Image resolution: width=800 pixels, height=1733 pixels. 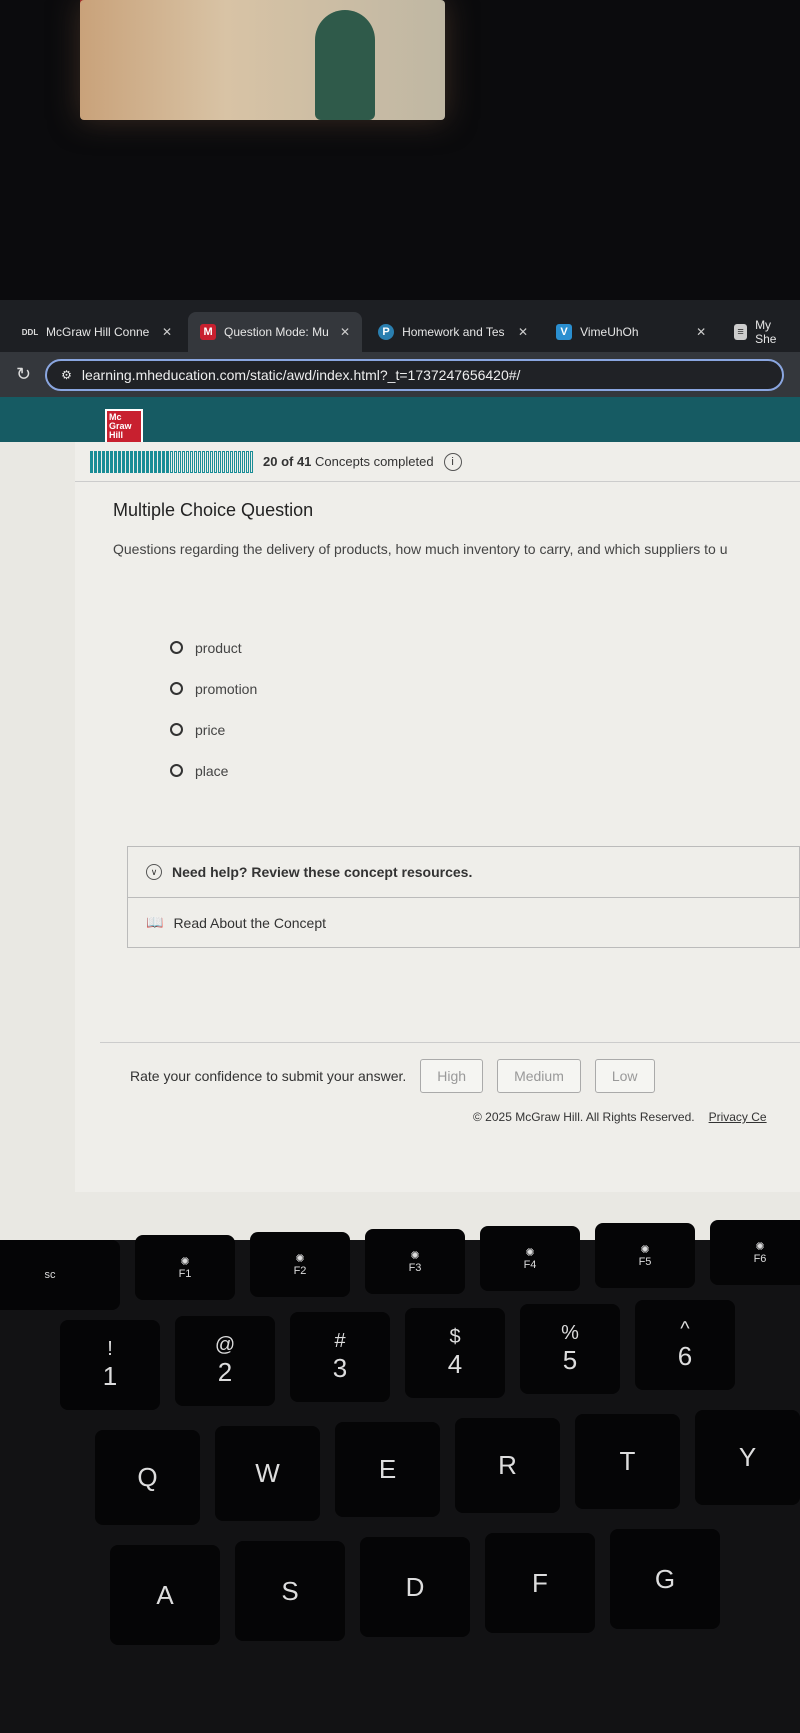 What do you see at coordinates (570, 1349) in the screenshot?
I see `key-5: % 5` at bounding box center [570, 1349].